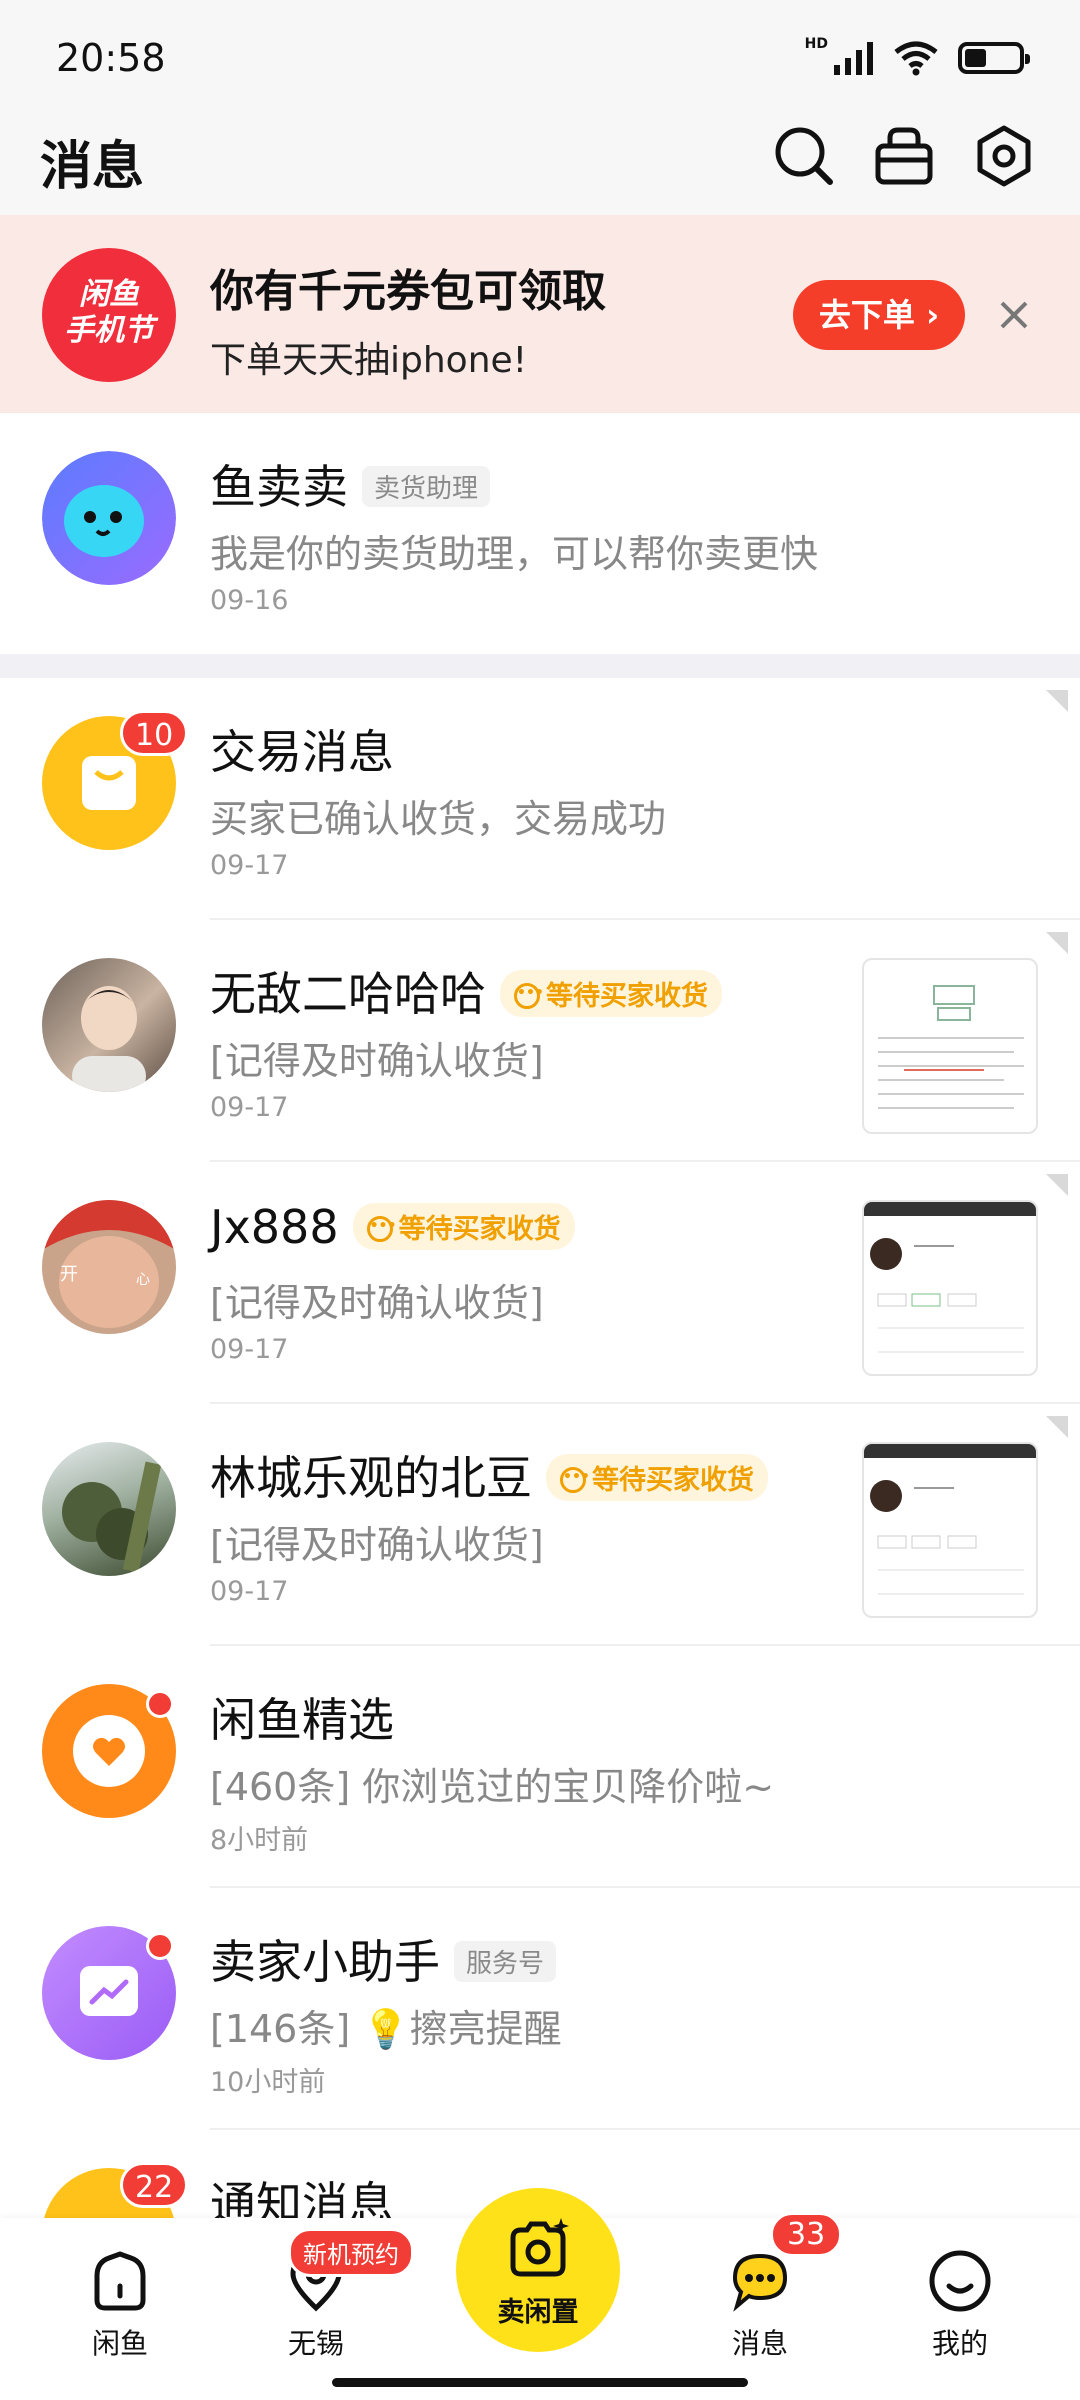 This screenshot has width=1080, height=2400. I want to click on conversation-title: 林城乐观的北豆 •••等待买家收货, so click(489, 1475).